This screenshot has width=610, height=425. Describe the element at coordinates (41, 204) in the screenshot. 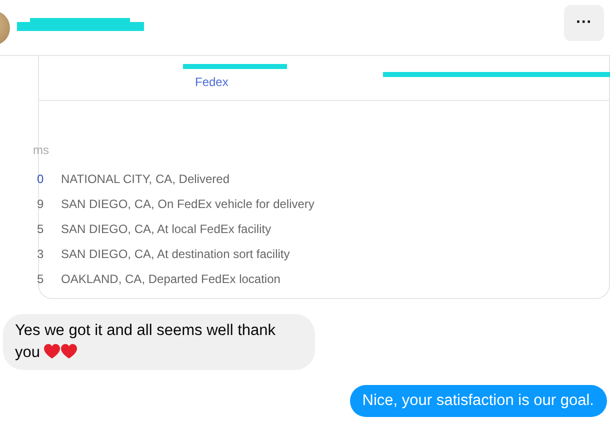

I see `time-text: 9` at that location.